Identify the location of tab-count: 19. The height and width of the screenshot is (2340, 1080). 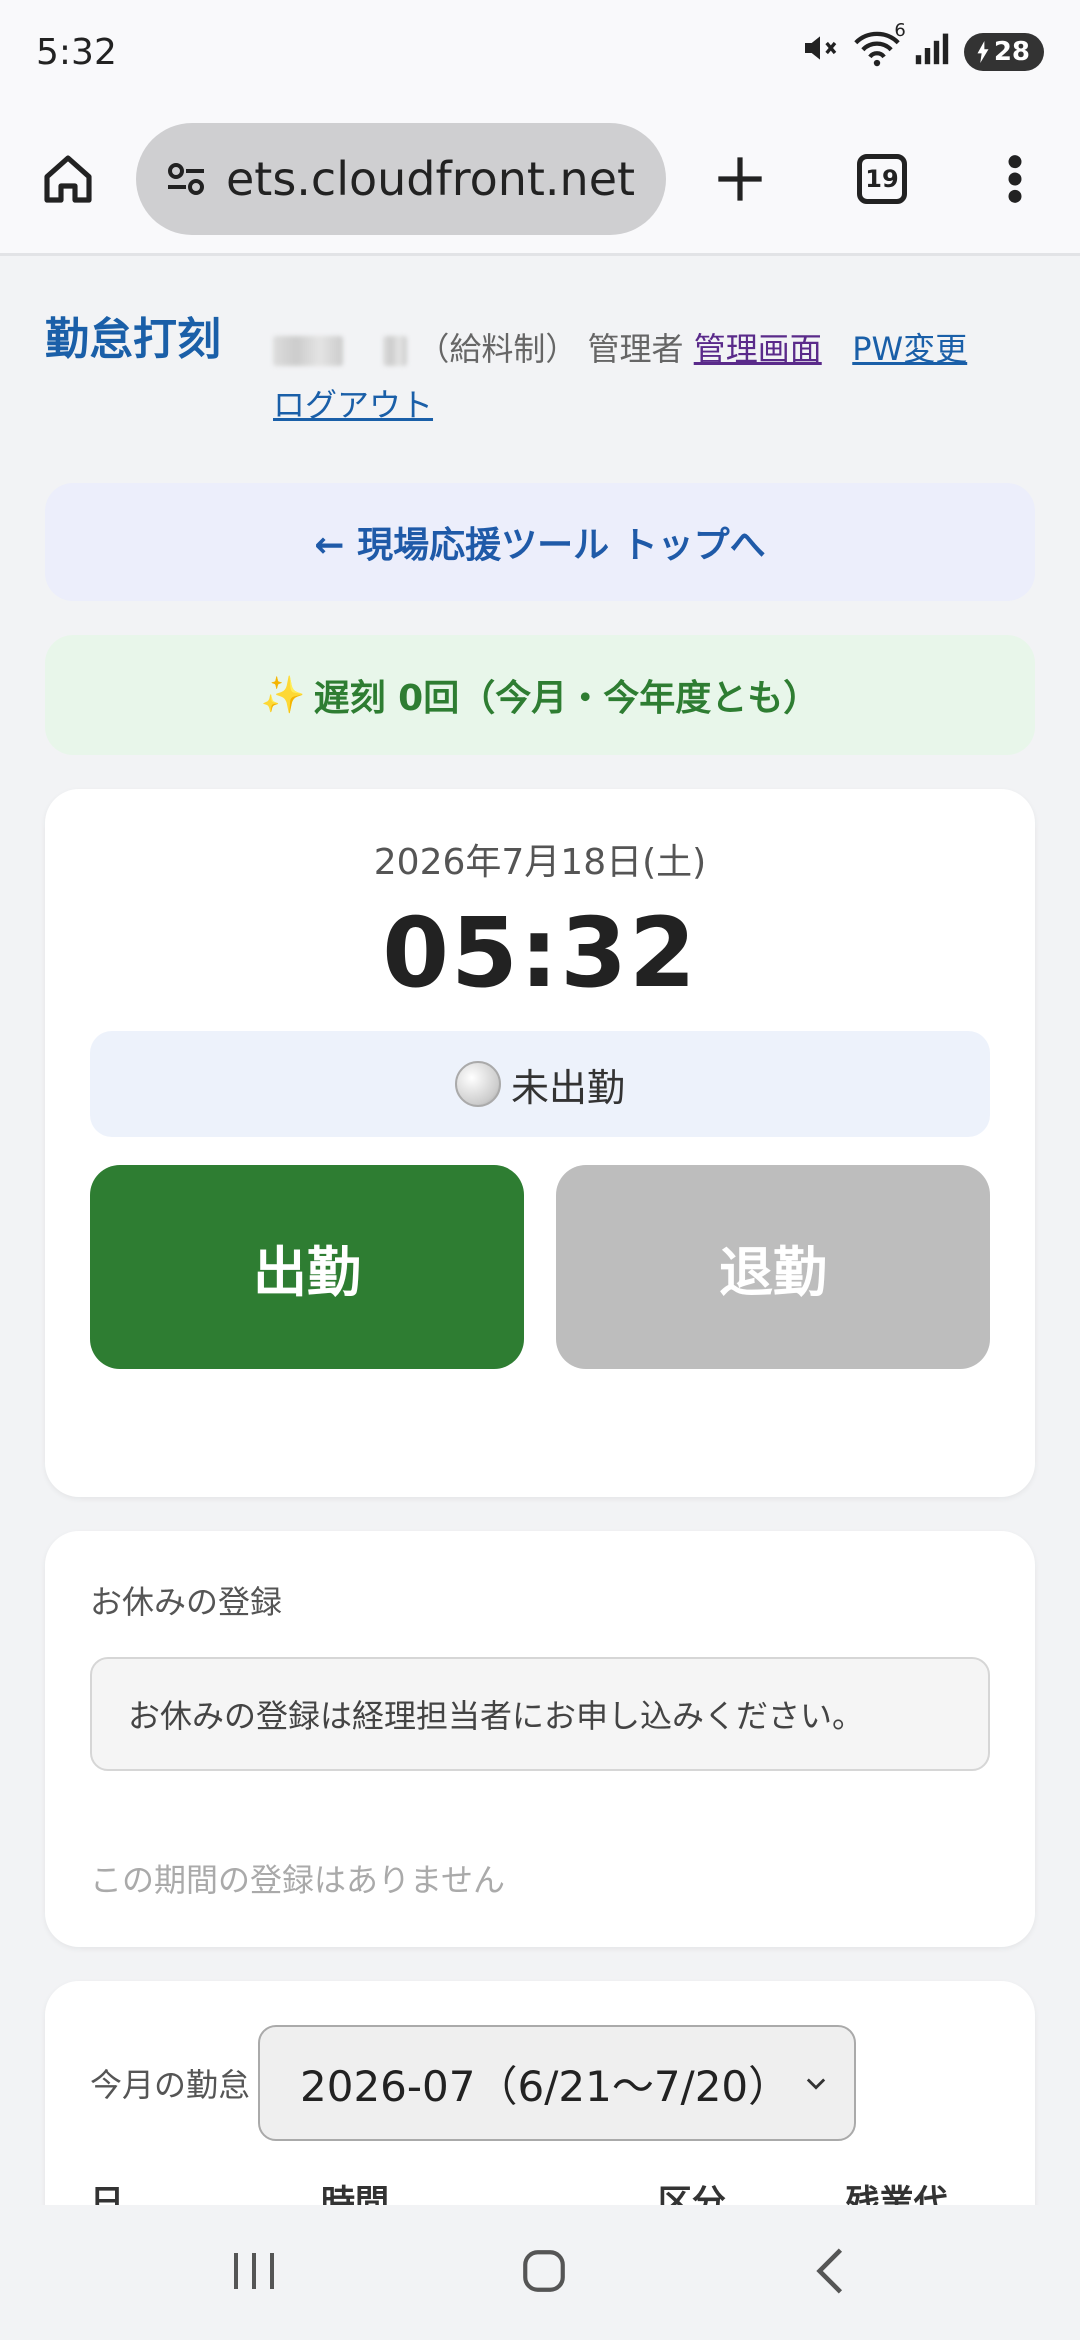
(882, 178).